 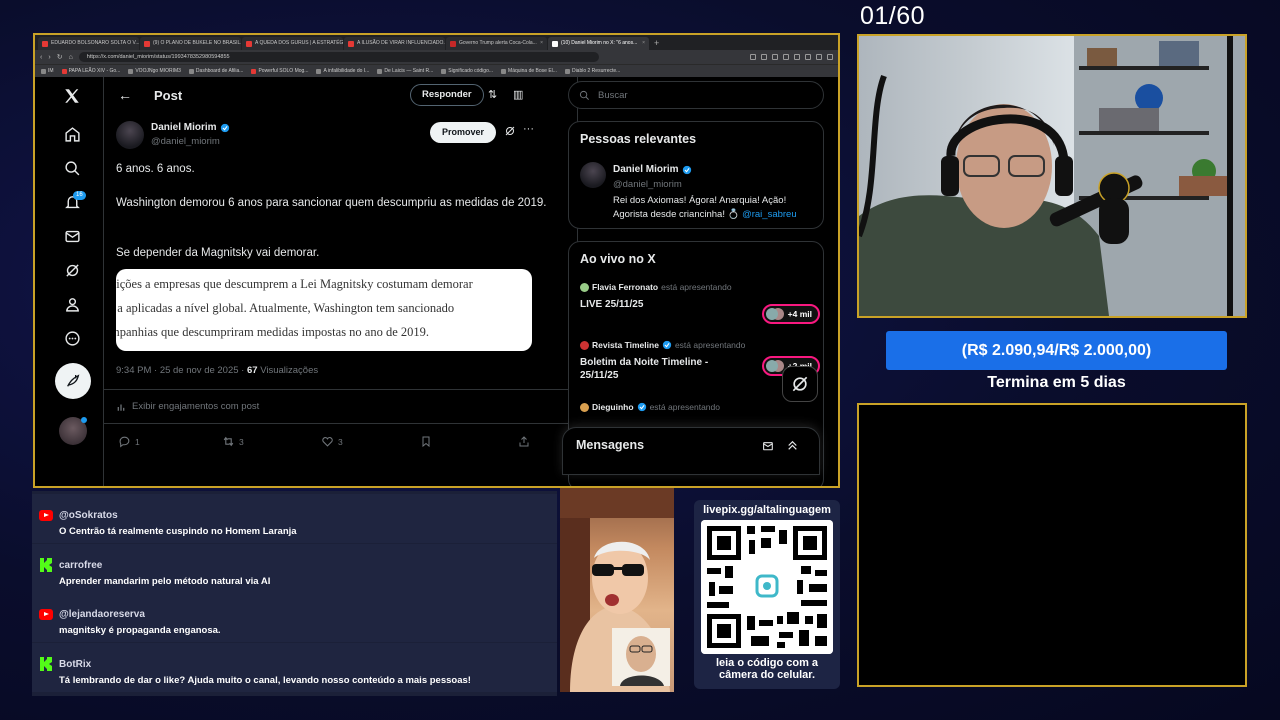 I want to click on home-nav-icon, so click(x=72, y=134).